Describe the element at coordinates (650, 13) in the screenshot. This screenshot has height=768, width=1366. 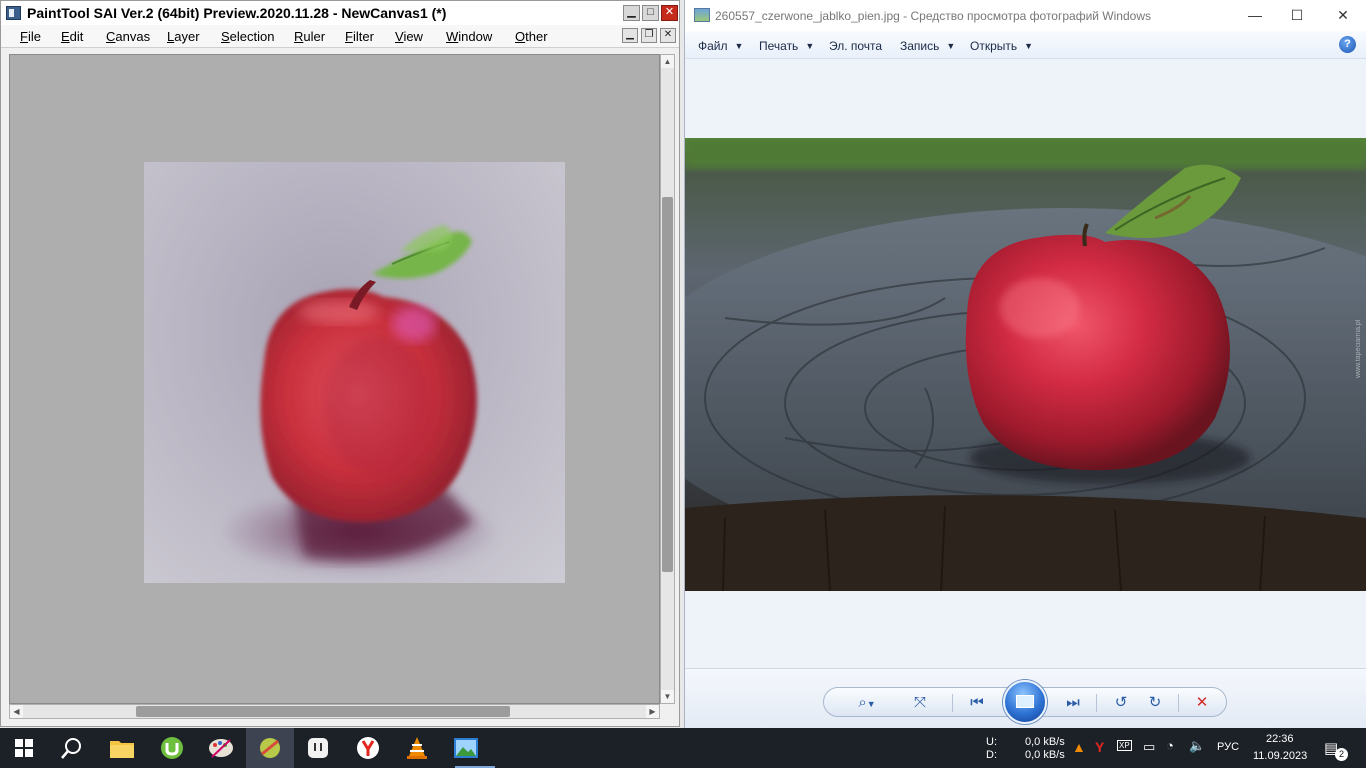
I see `sai-maximize-button: □` at that location.